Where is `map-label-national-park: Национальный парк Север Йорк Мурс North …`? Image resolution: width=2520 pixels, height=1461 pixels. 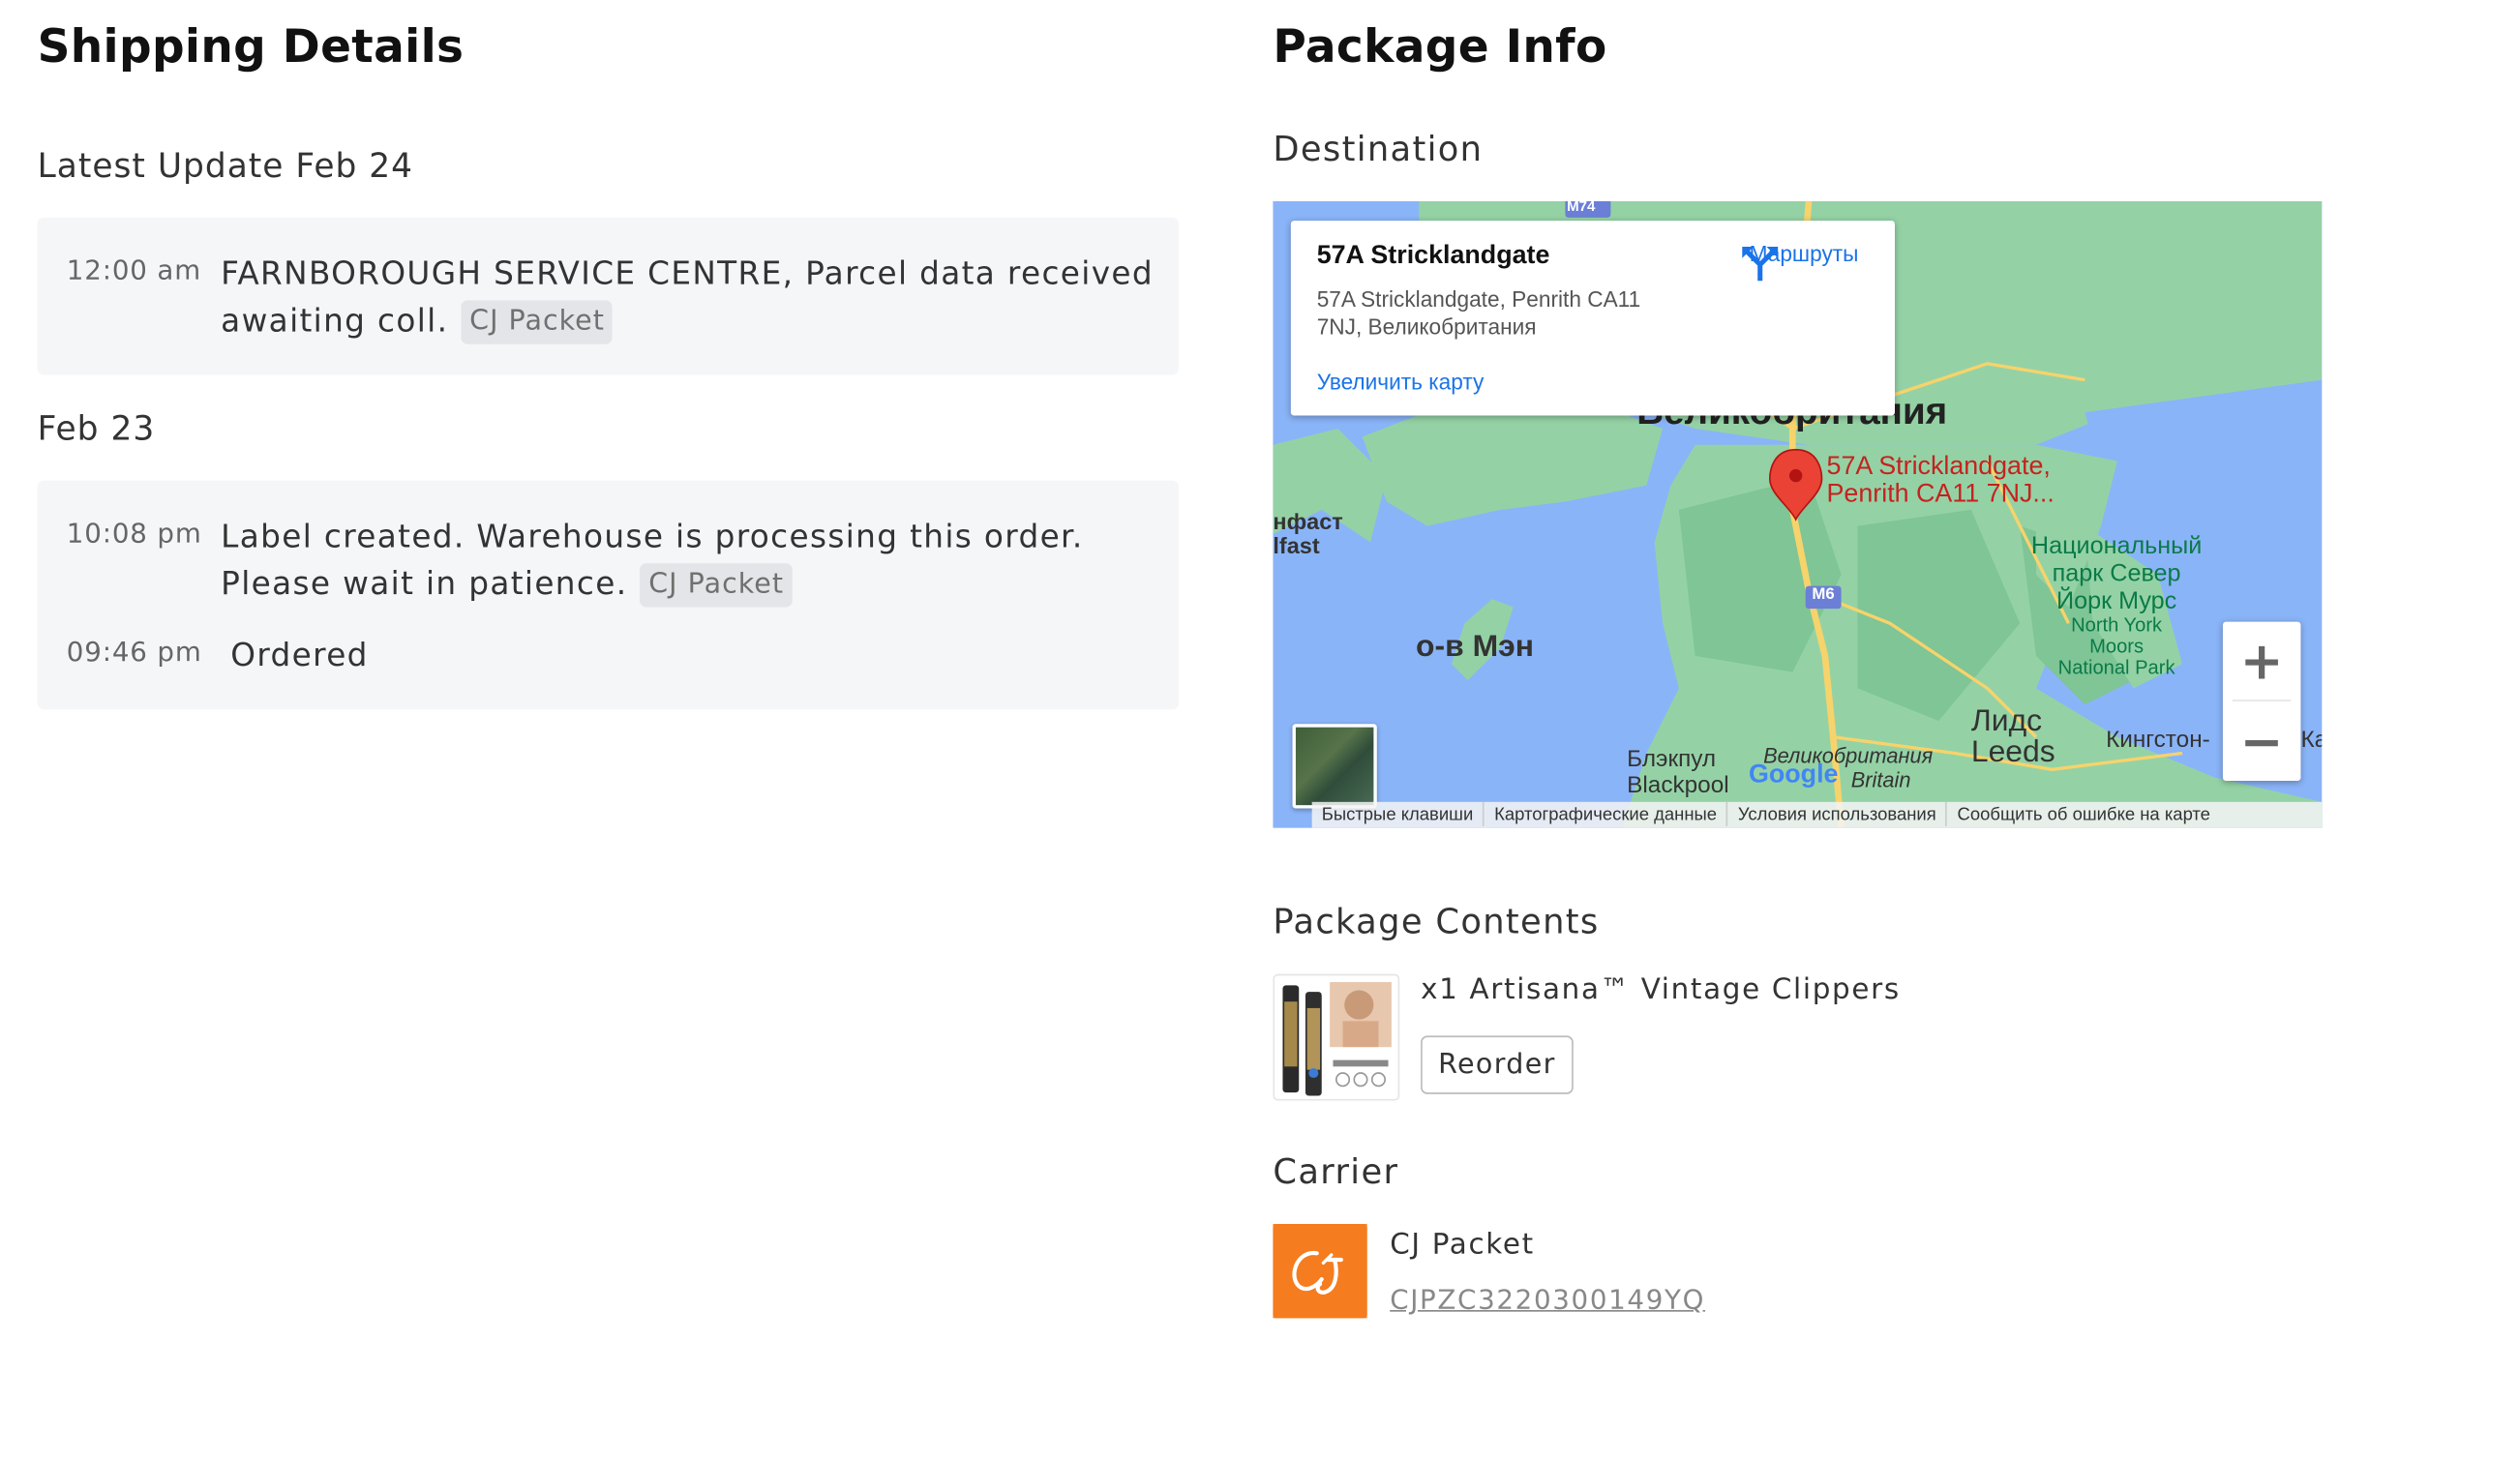 map-label-national-park: Национальный парк Север Йорк Мурс North … is located at coordinates (2117, 605).